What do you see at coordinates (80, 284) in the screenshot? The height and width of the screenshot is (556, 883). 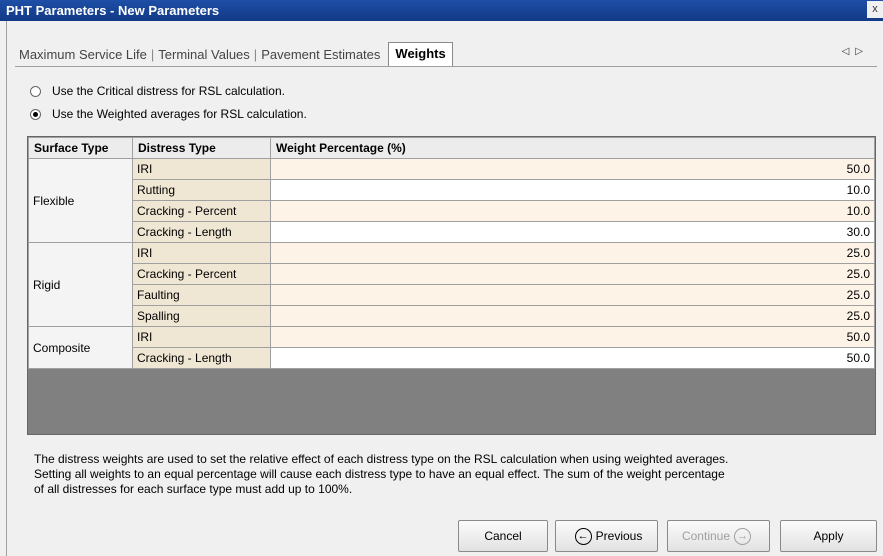 I see `surface-type-cell: Rigid` at bounding box center [80, 284].